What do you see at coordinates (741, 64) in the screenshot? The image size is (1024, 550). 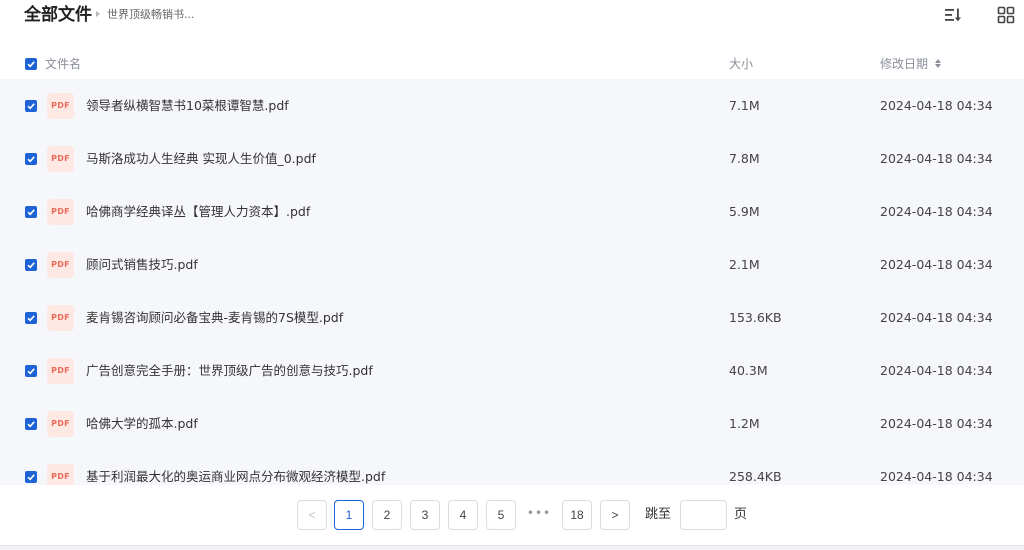 I see `column-header-size: 大小` at bounding box center [741, 64].